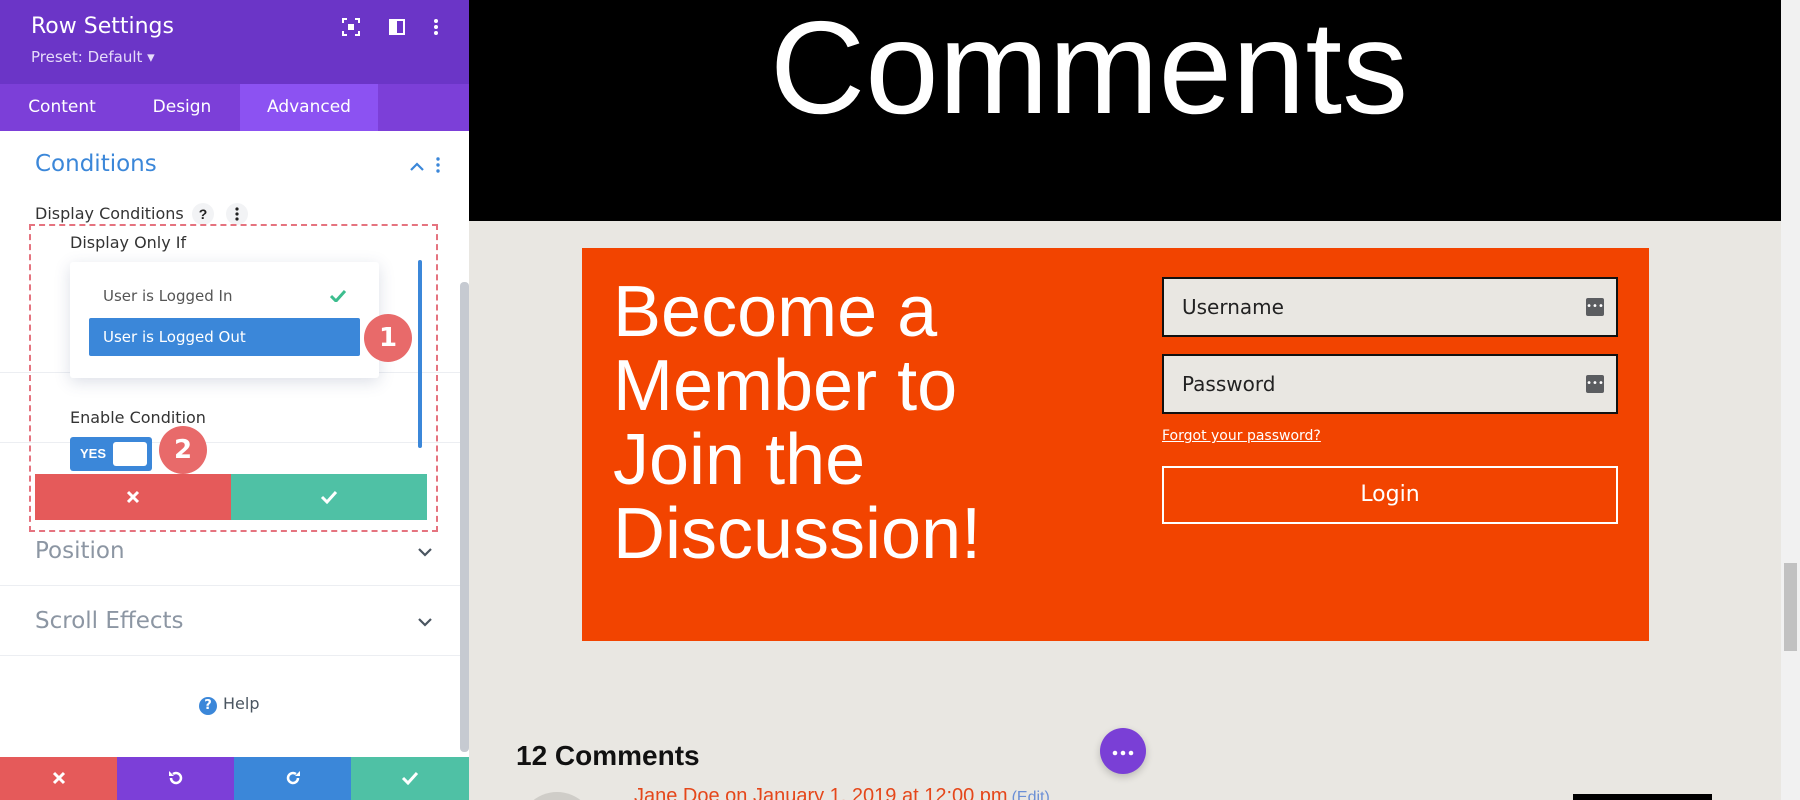 This screenshot has height=800, width=1800. What do you see at coordinates (338, 296) in the screenshot?
I see `check-icon` at bounding box center [338, 296].